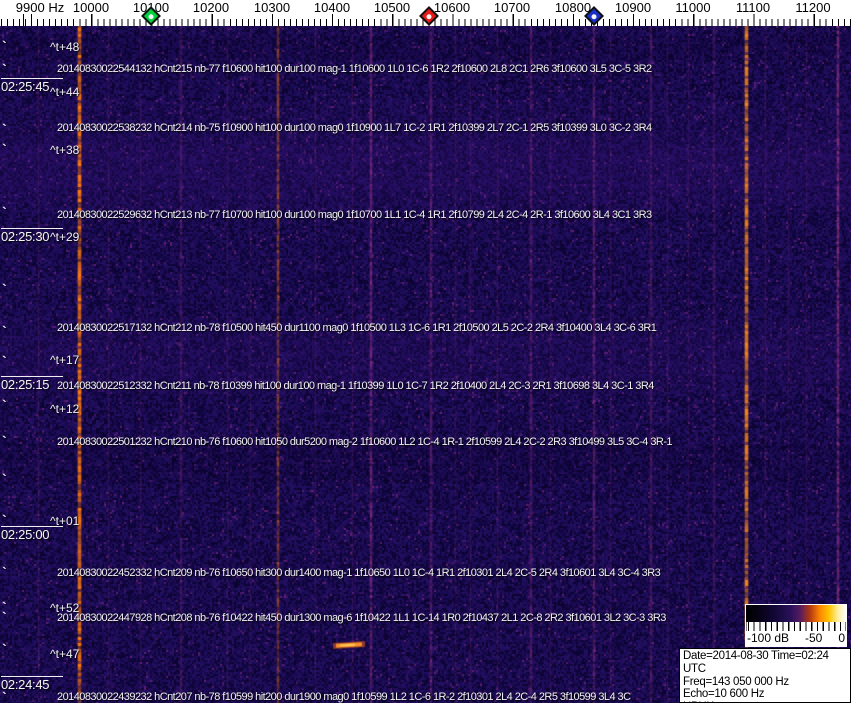 This screenshot has height=703, width=851. What do you see at coordinates (65, 47) in the screenshot?
I see `event-marker-label: ^t+48` at bounding box center [65, 47].